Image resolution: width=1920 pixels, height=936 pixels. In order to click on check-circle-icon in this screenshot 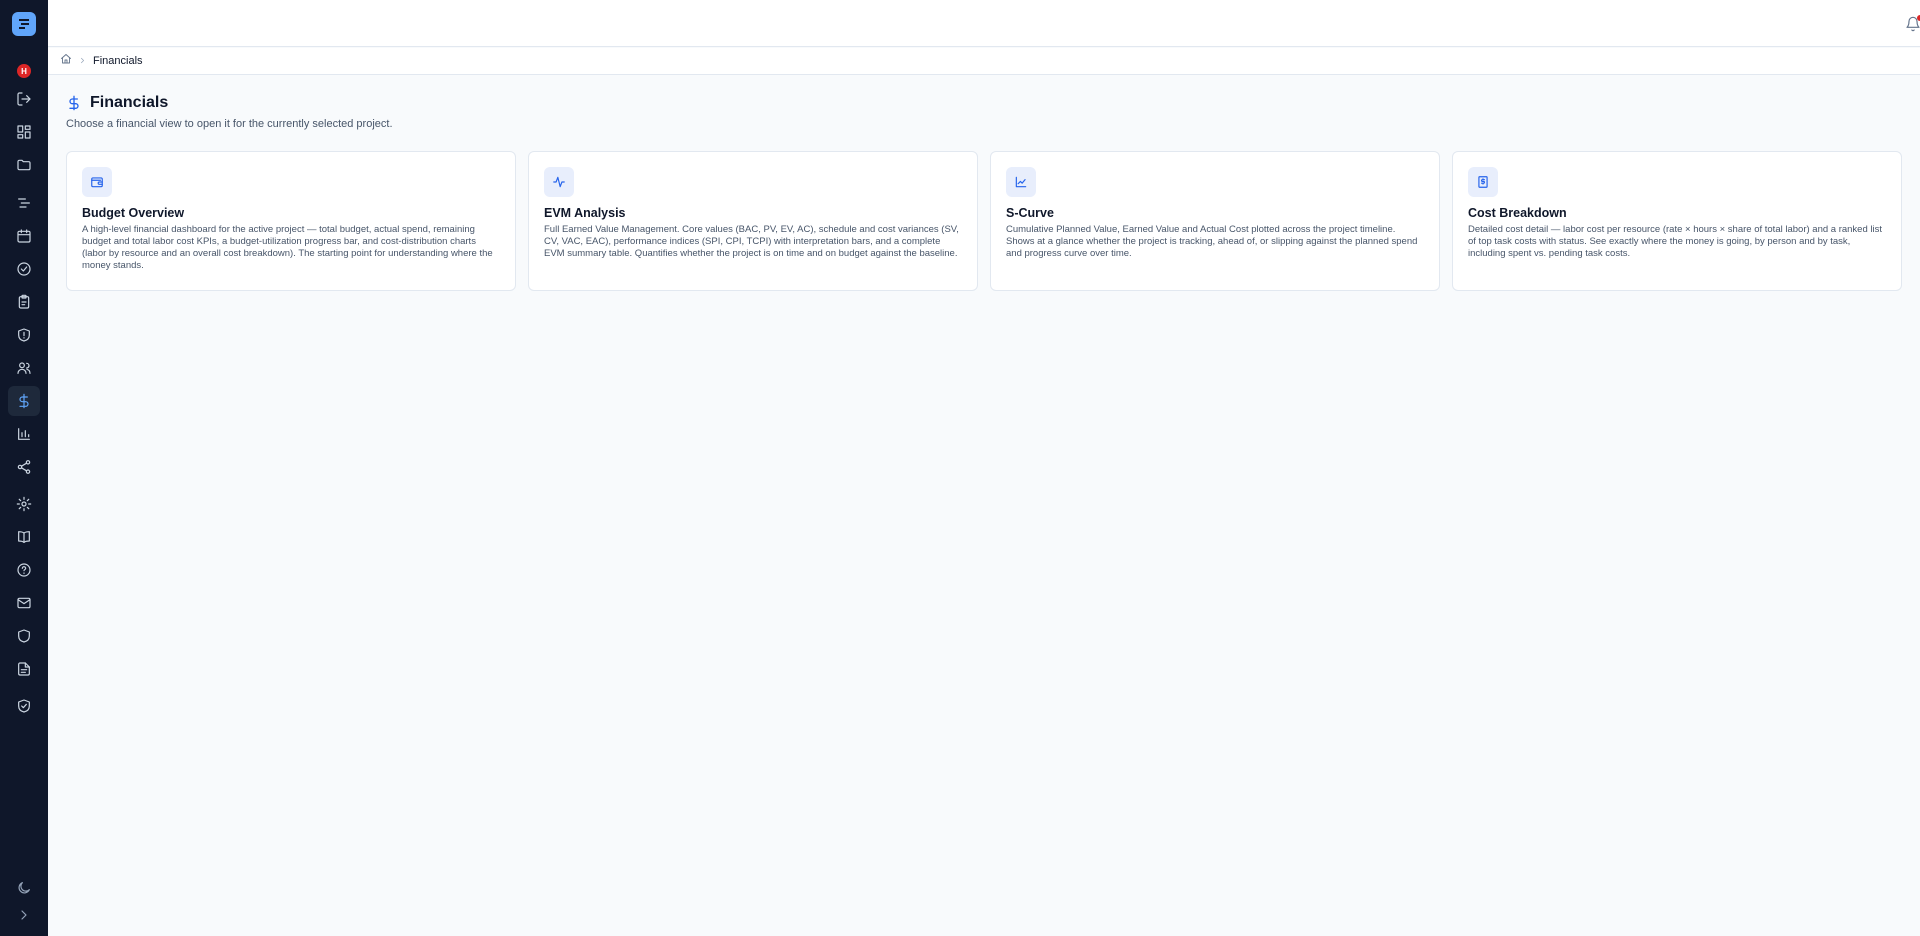, I will do `click(24, 269)`.